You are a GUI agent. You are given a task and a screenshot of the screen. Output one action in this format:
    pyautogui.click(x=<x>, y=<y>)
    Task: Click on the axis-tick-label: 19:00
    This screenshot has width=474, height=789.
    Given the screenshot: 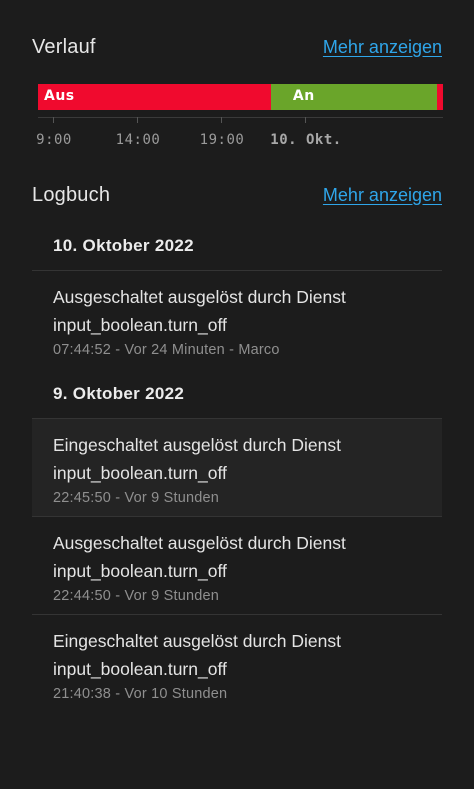 What is the action you would take?
    pyautogui.click(x=222, y=140)
    